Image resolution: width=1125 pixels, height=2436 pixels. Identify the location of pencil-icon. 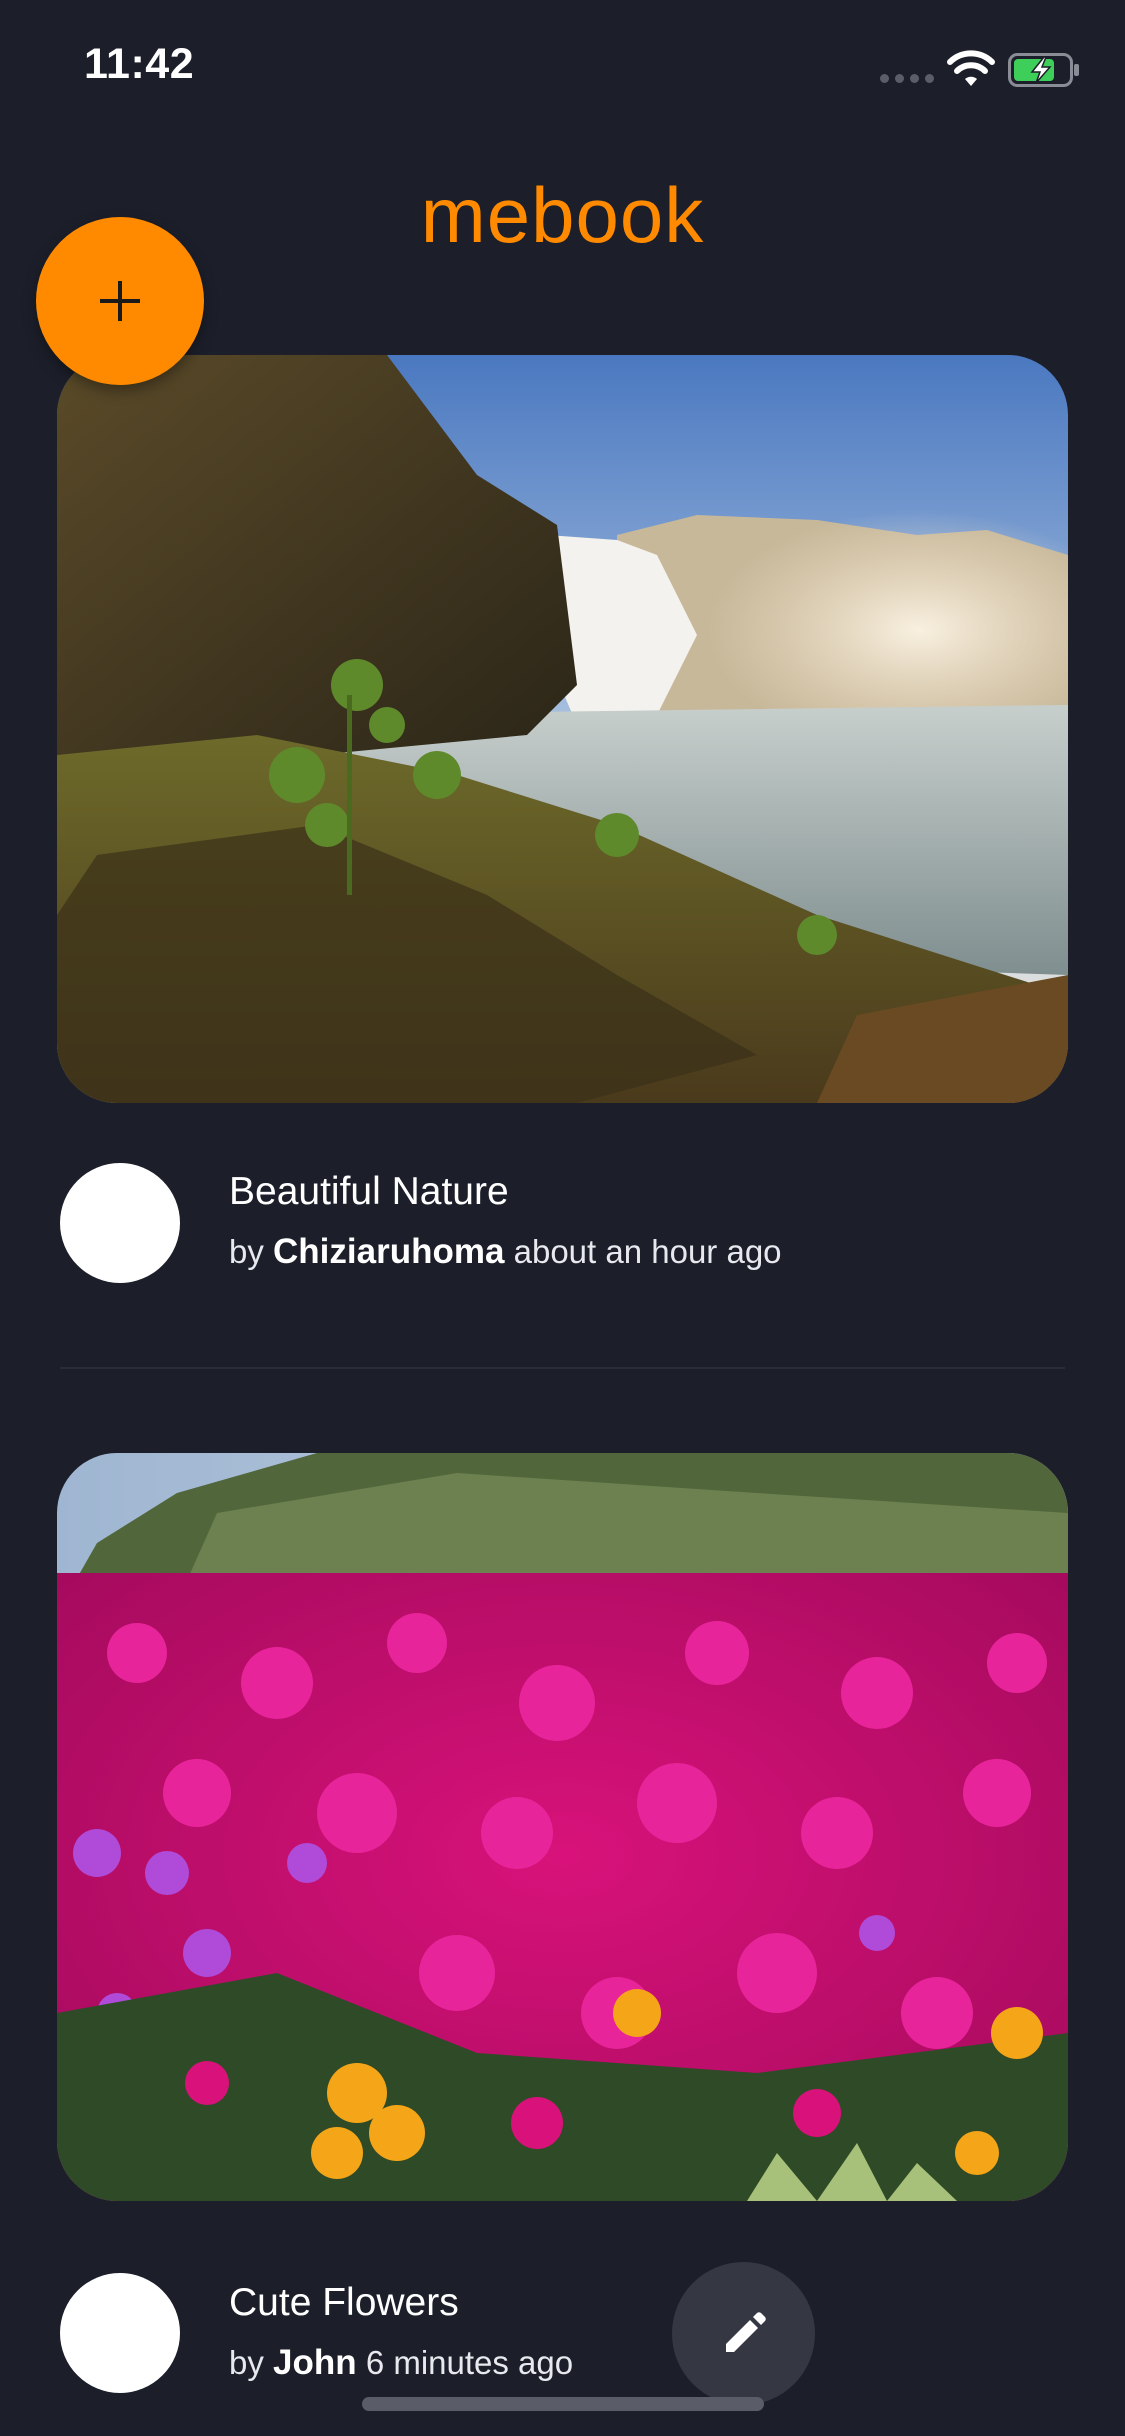
(745, 2331).